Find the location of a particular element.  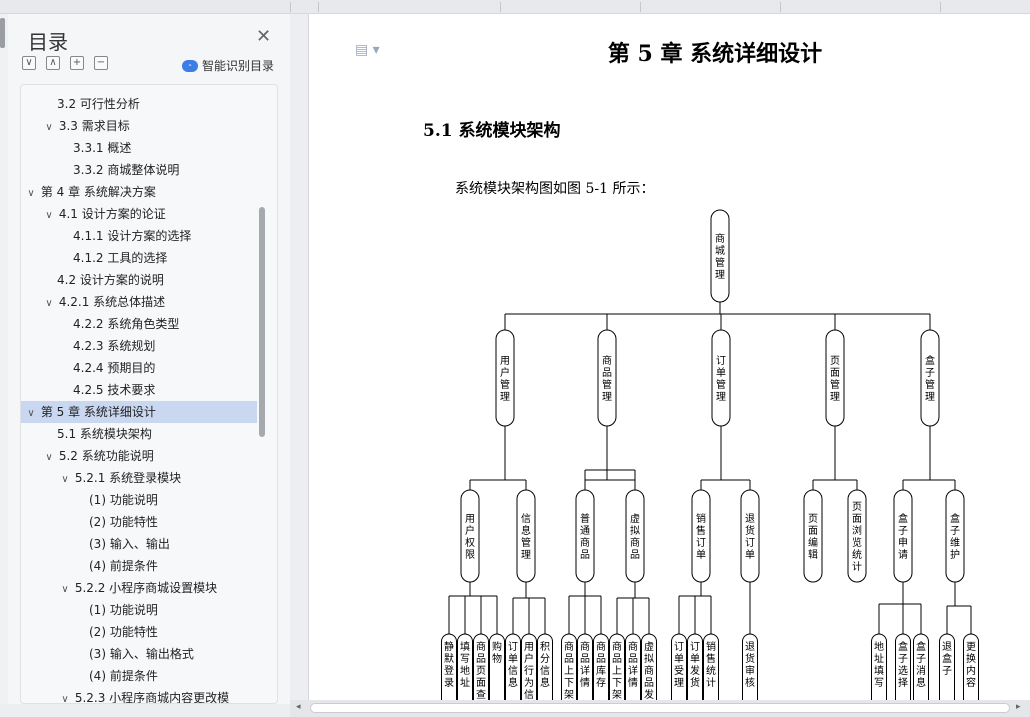

svg-text: 面 is located at coordinates (835, 373).